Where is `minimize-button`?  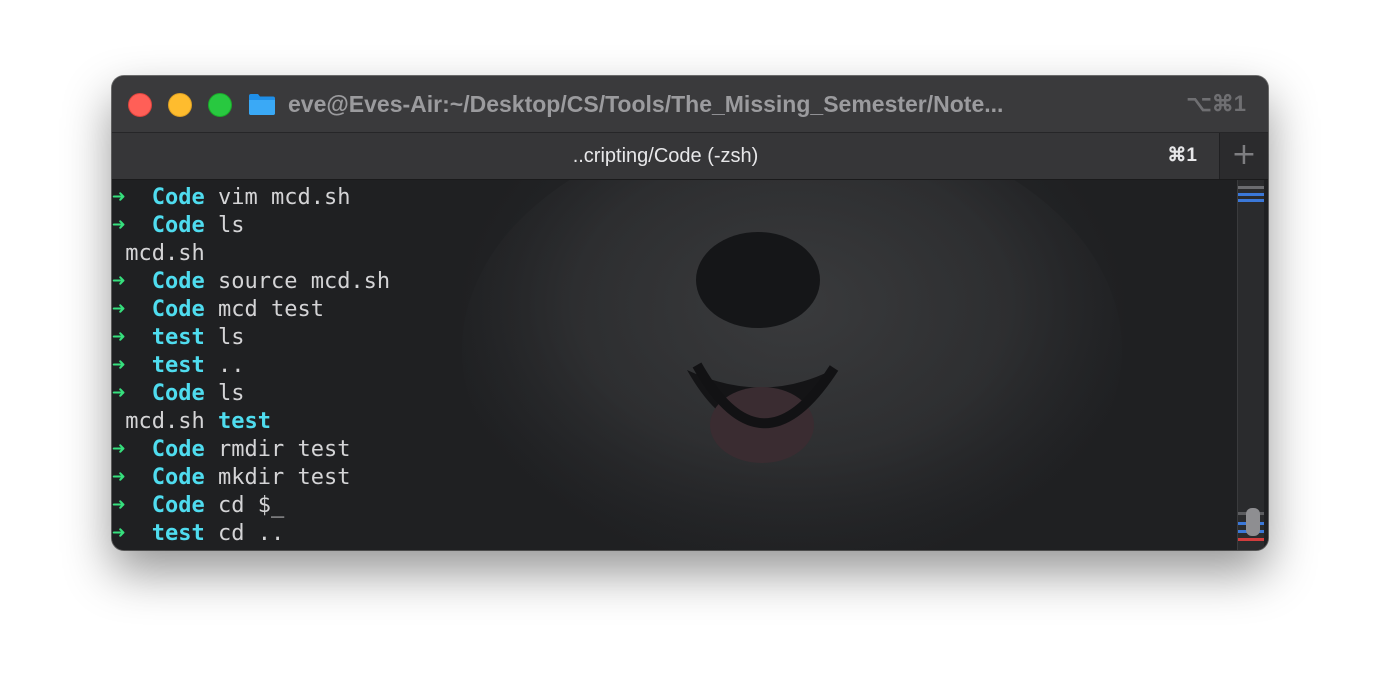
minimize-button is located at coordinates (180, 105).